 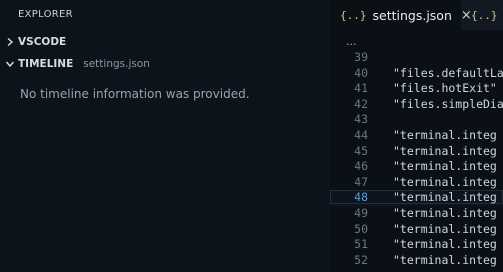 What do you see at coordinates (361, 134) in the screenshot?
I see `line-number: 44` at bounding box center [361, 134].